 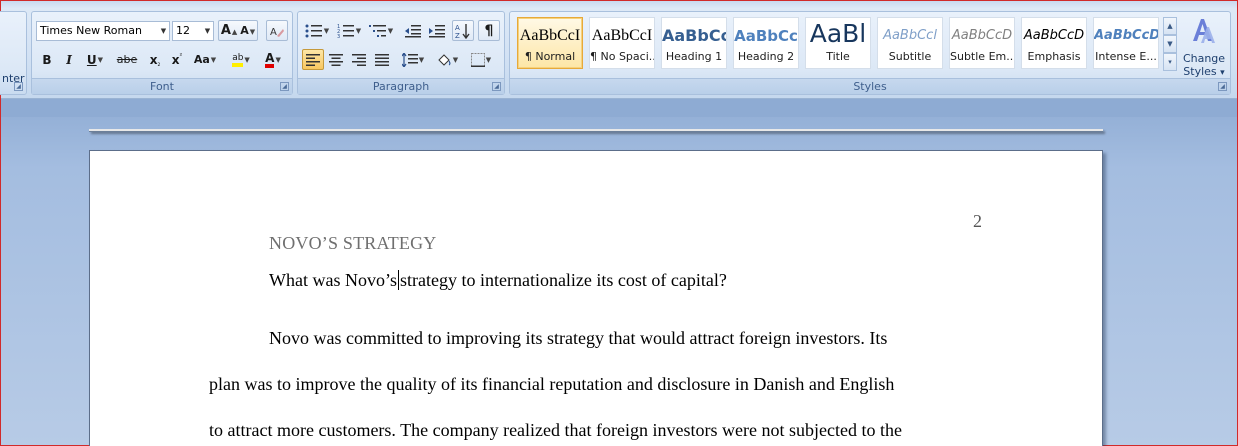 I want to click on strikethrough-label: abe, so click(x=127, y=59).